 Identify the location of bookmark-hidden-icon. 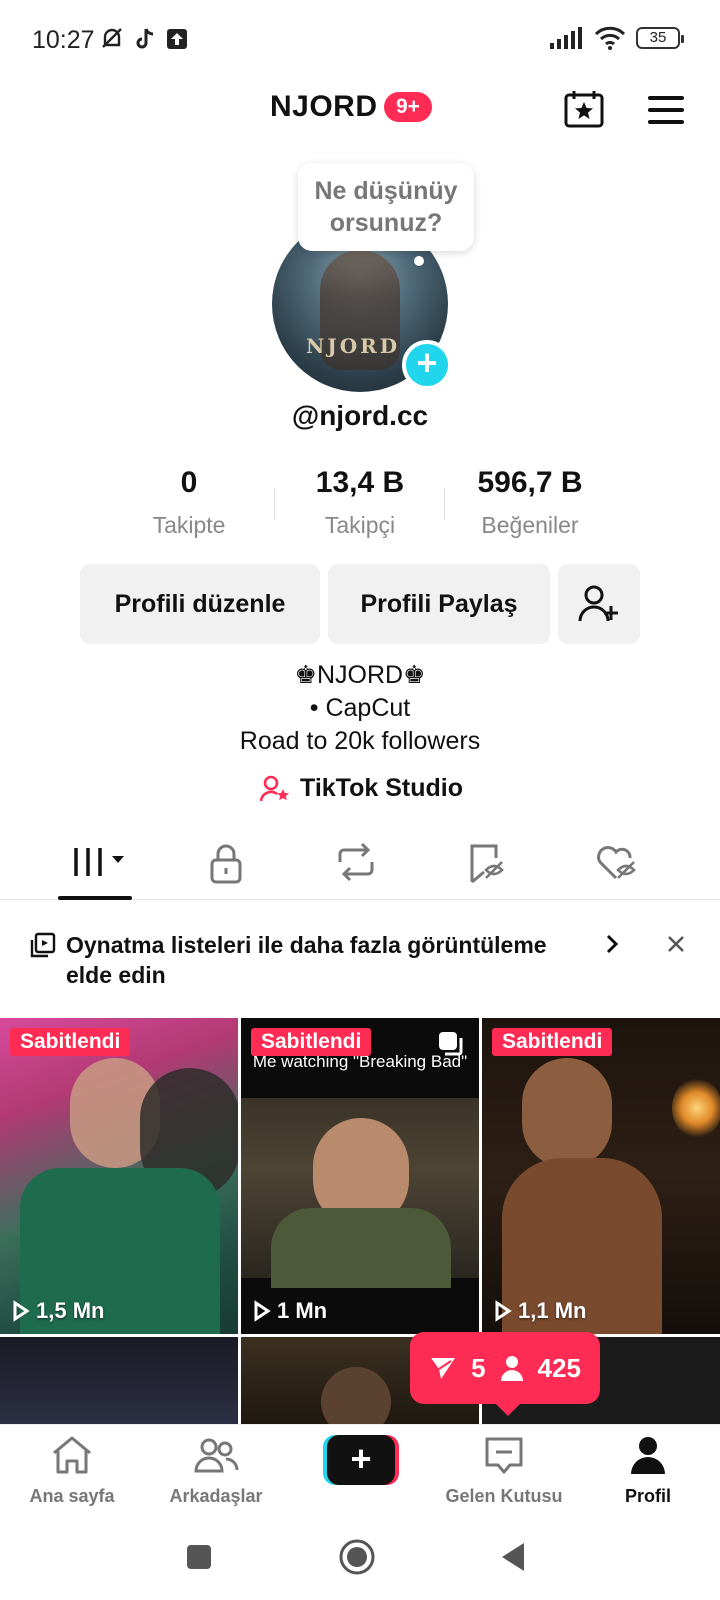
(487, 864).